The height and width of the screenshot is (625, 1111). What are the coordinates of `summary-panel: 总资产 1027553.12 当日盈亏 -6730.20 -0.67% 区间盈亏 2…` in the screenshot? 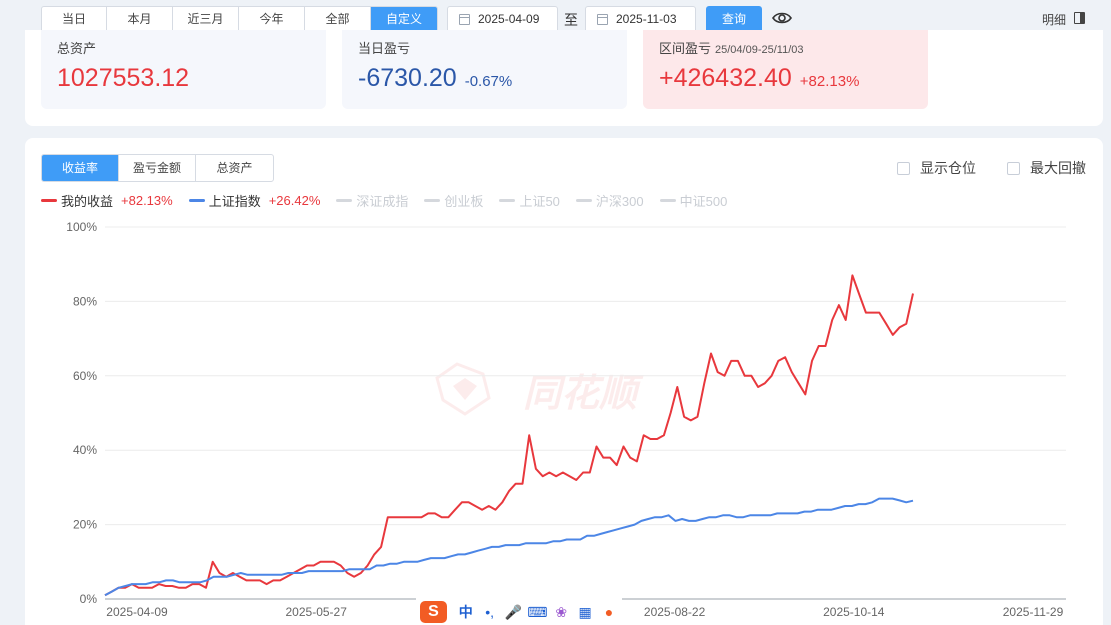 It's located at (564, 78).